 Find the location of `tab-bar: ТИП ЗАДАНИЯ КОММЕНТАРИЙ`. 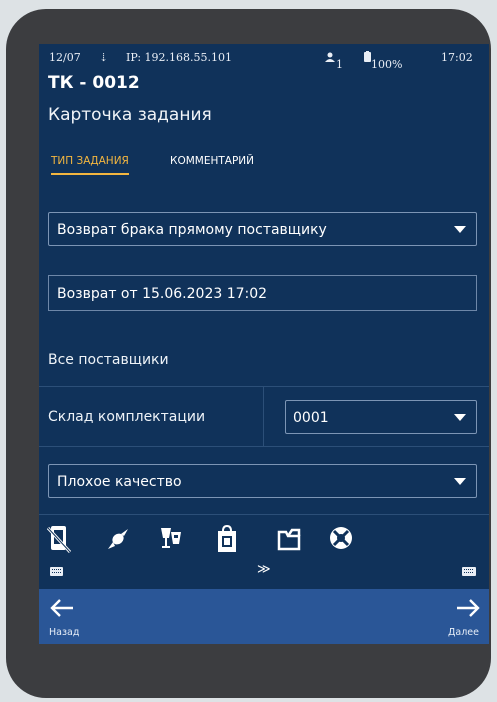

tab-bar: ТИП ЗАДАНИЯ КОММЕНТАРИЙ is located at coordinates (264, 164).